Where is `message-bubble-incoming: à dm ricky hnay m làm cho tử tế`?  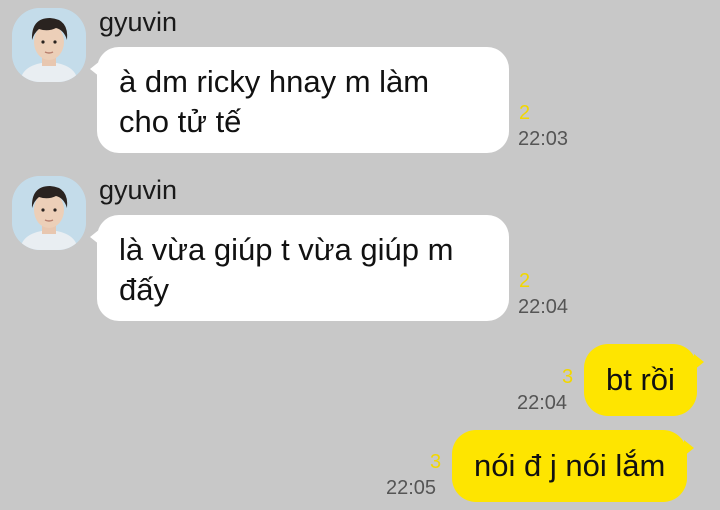
message-bubble-incoming: à dm ricky hnay m làm cho tử tế is located at coordinates (299, 100).